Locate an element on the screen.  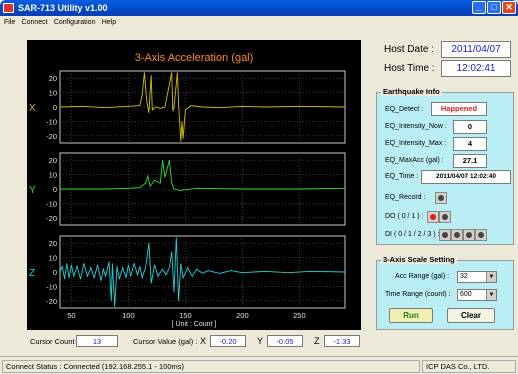
earthquake-info-title: Earthquake Info is located at coordinates (411, 91).